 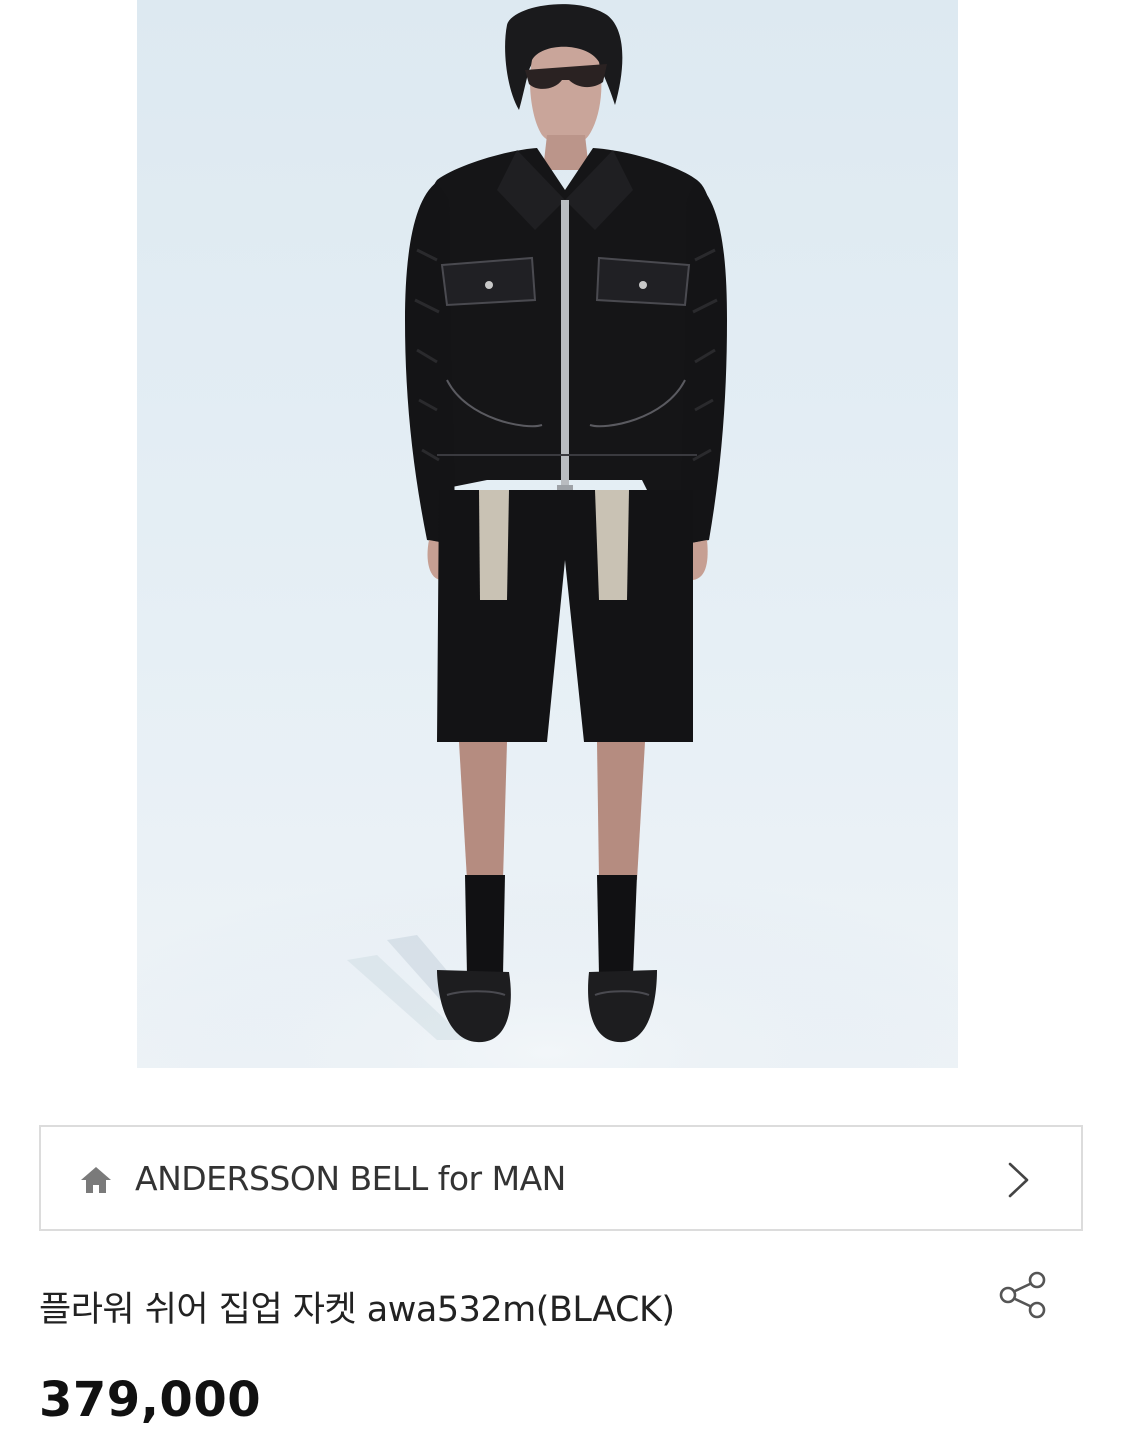 I want to click on share-icon, so click(x=1023, y=1295).